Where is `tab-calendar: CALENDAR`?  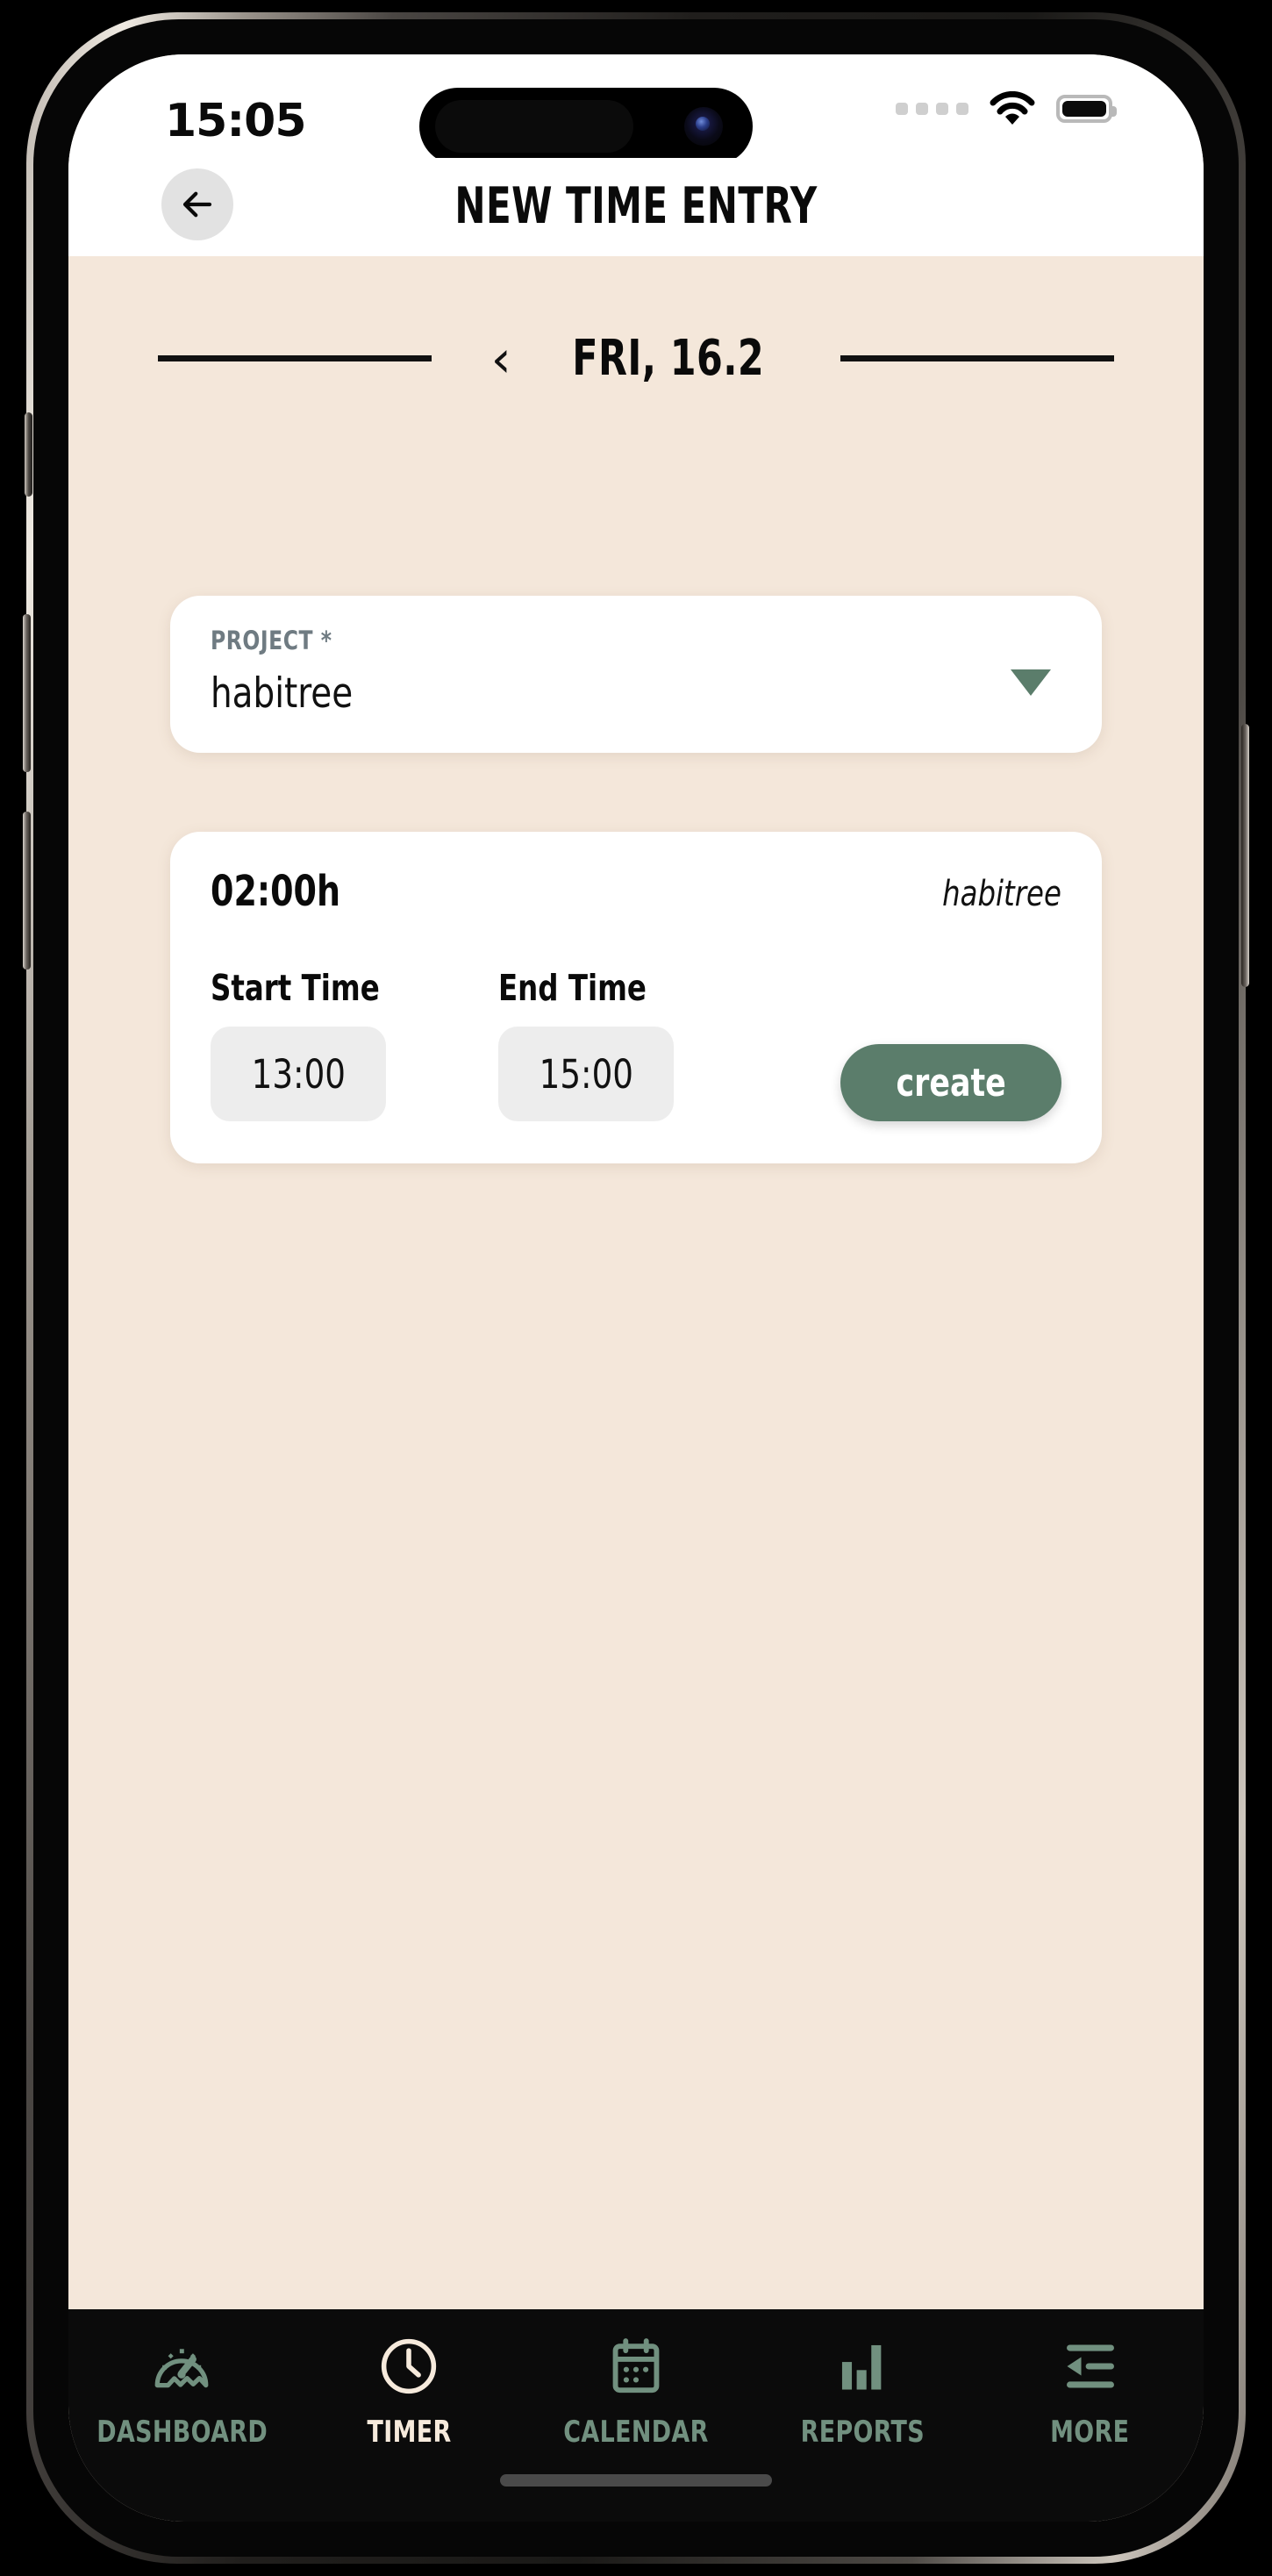
tab-calendar: CALENDAR is located at coordinates (636, 2391).